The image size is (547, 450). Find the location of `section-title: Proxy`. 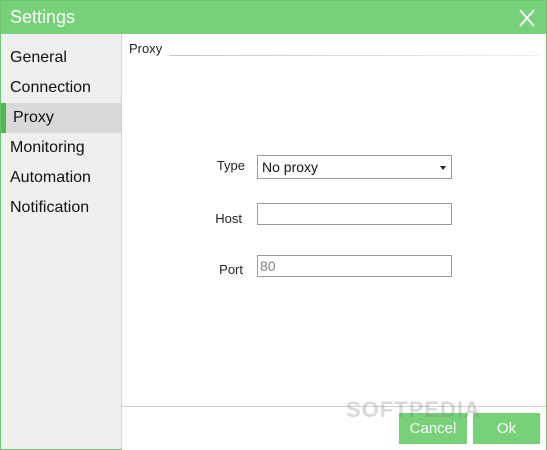

section-title: Proxy is located at coordinates (146, 48).